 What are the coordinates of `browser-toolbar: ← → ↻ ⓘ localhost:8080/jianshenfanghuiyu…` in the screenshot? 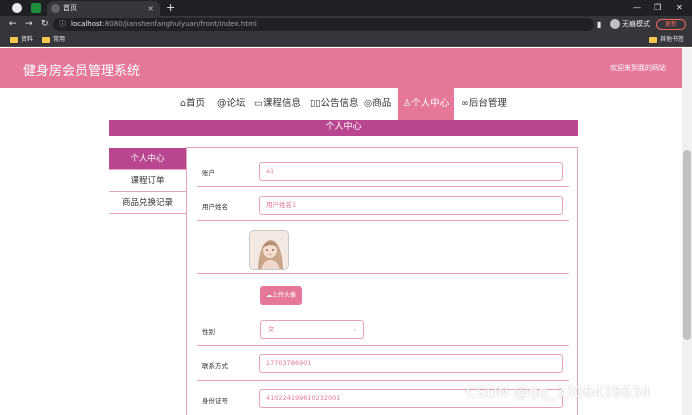 It's located at (346, 24).